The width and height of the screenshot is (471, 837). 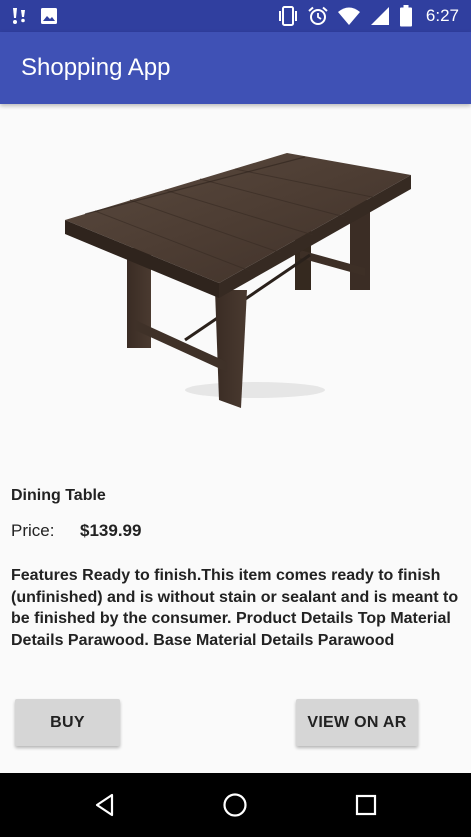 I want to click on status-time: 6:27, so click(x=442, y=15).